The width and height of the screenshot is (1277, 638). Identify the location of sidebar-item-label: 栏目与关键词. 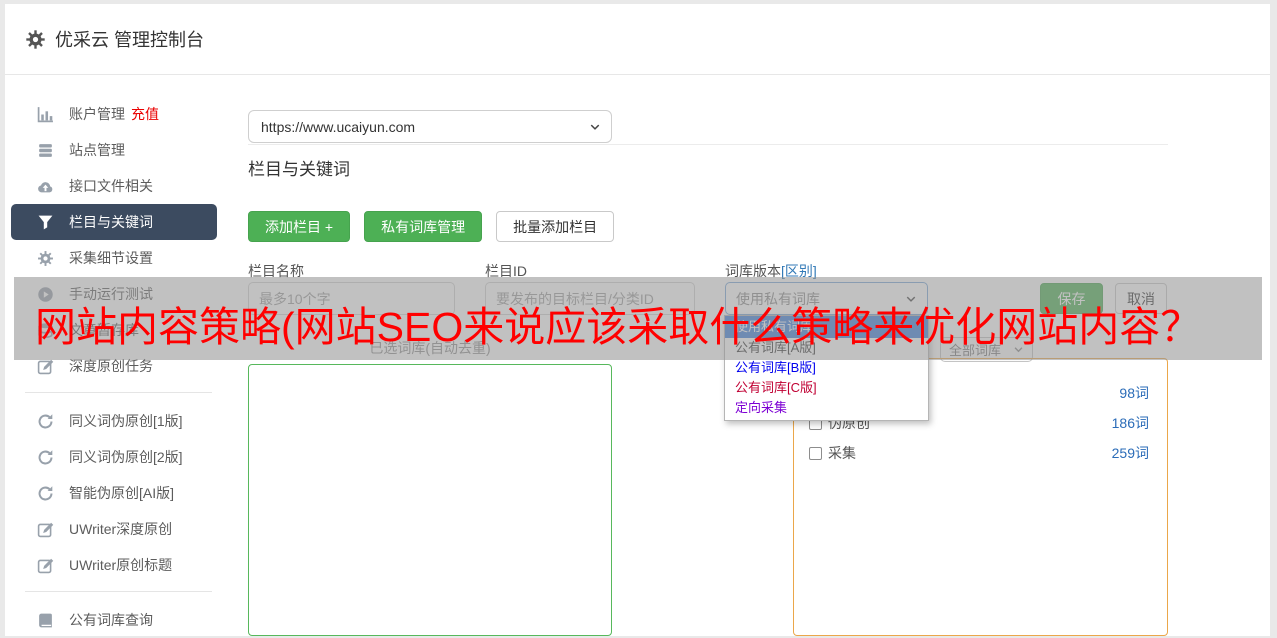
(111, 222).